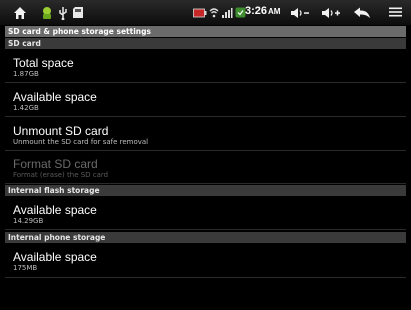 This screenshot has width=411, height=310. I want to click on clock: 3:26AM, so click(262, 11).